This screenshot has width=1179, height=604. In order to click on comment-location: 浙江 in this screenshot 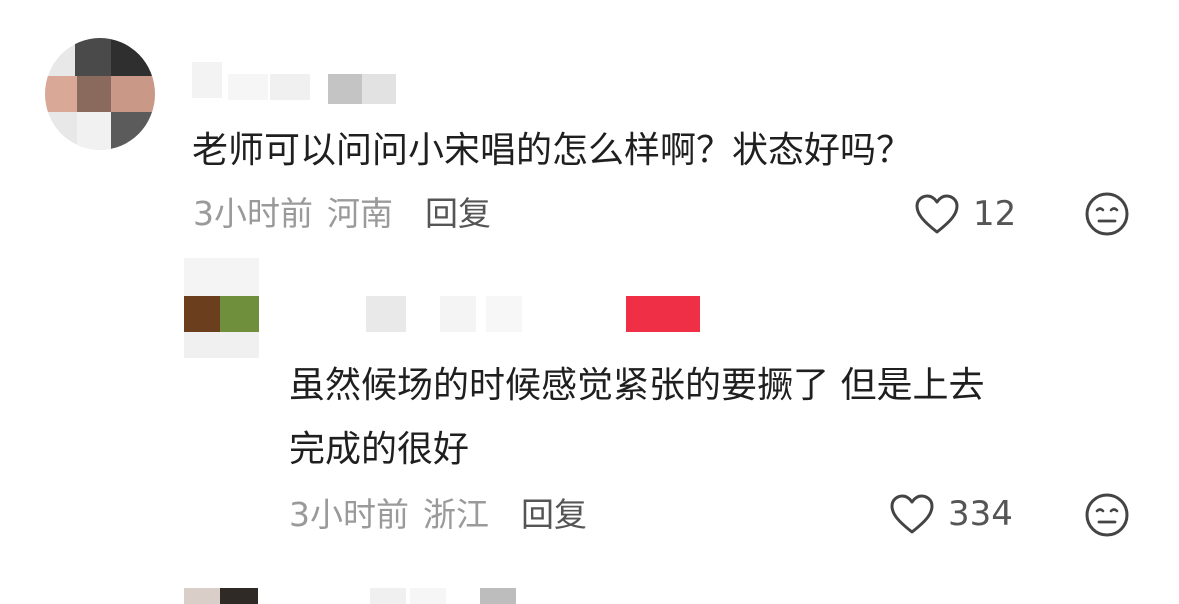, I will do `click(456, 514)`.